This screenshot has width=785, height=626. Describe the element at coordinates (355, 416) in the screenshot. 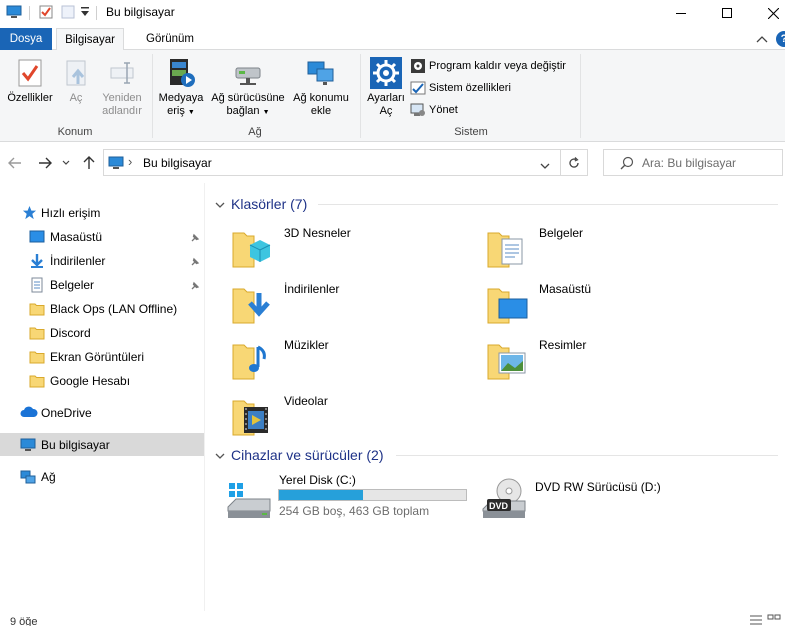

I see `folder-tile: Videolar` at that location.